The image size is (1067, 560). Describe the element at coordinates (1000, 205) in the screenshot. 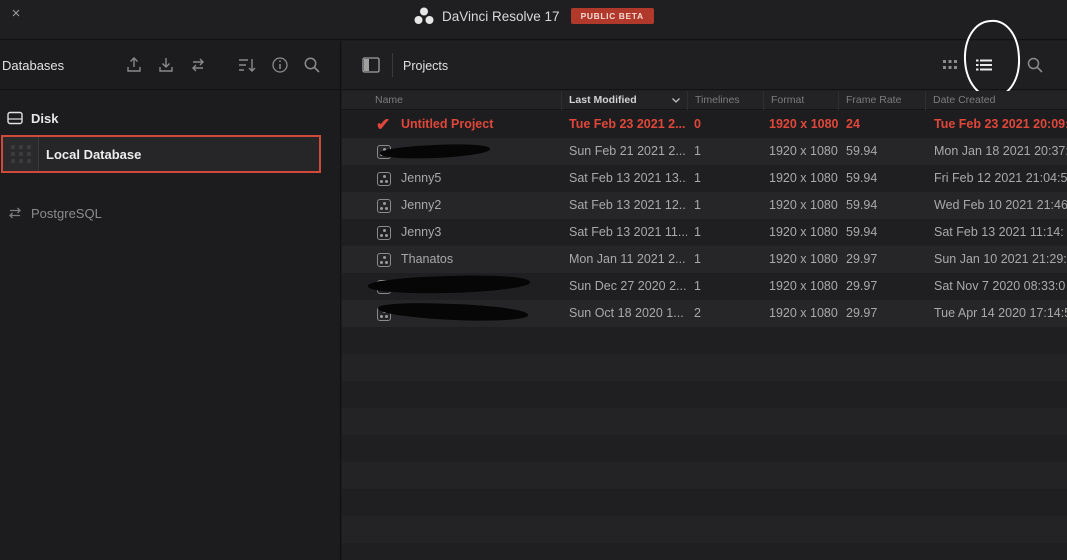

I see `date-created: Wed Feb 10 2021 21:46` at that location.